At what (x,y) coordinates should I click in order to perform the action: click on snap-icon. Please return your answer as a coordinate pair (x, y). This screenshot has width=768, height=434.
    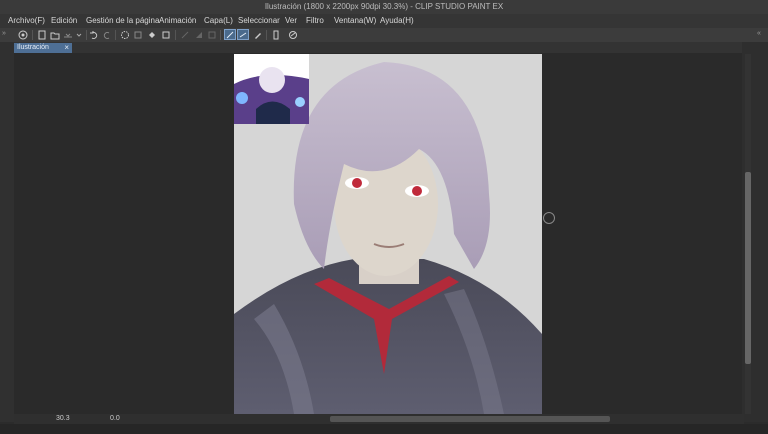
    Looking at the image, I should click on (185, 34).